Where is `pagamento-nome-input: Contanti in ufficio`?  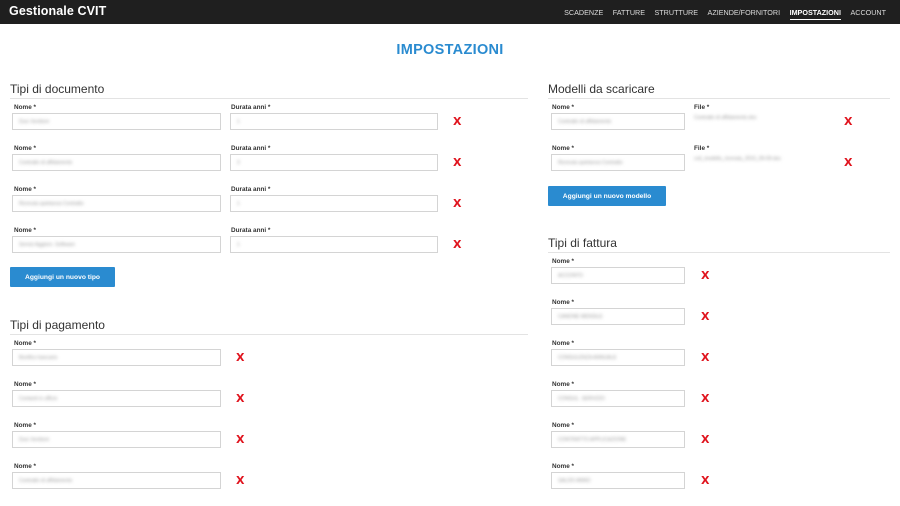 pagamento-nome-input: Contanti in ufficio is located at coordinates (116, 398).